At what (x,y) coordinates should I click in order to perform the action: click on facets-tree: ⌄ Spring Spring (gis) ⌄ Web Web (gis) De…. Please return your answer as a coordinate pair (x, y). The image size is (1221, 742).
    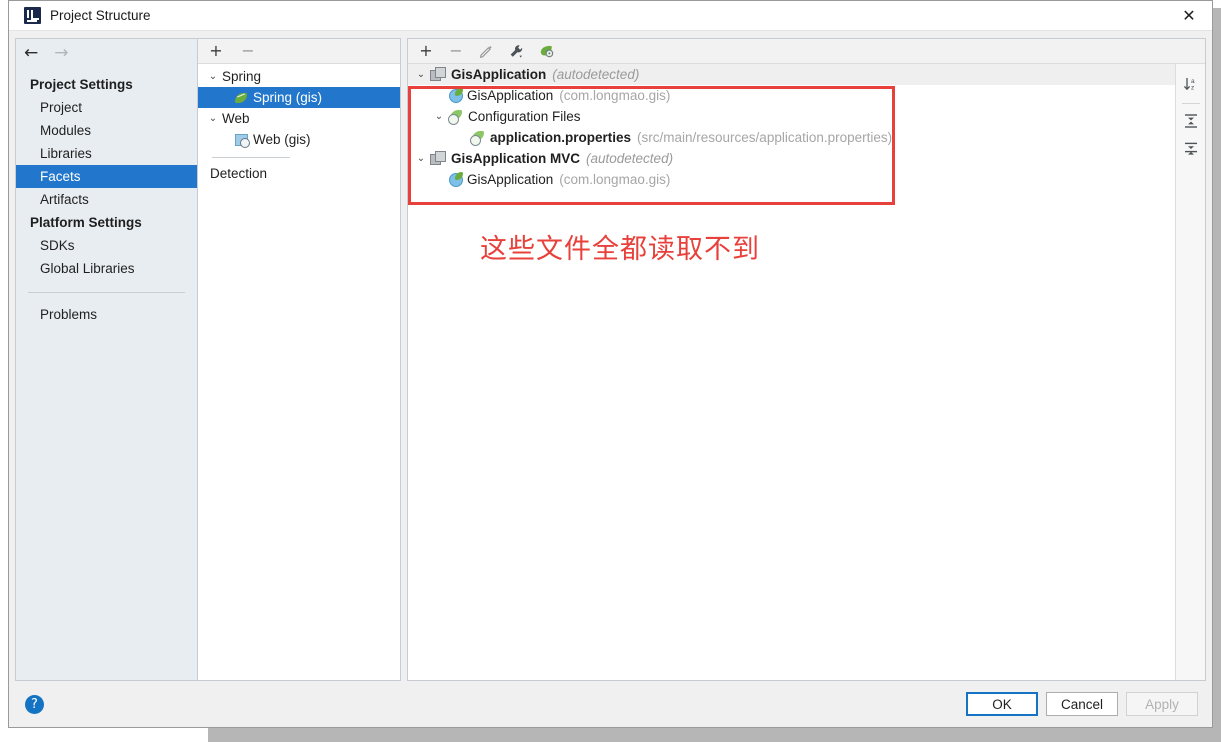
    Looking at the image, I should click on (299, 123).